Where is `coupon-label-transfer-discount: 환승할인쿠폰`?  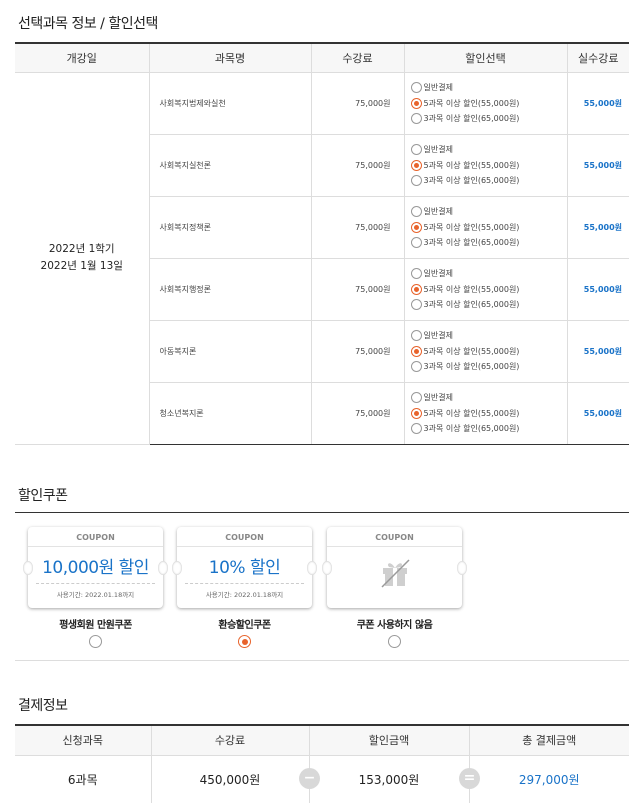
coupon-label-transfer-discount: 환승할인쿠폰 is located at coordinates (244, 625).